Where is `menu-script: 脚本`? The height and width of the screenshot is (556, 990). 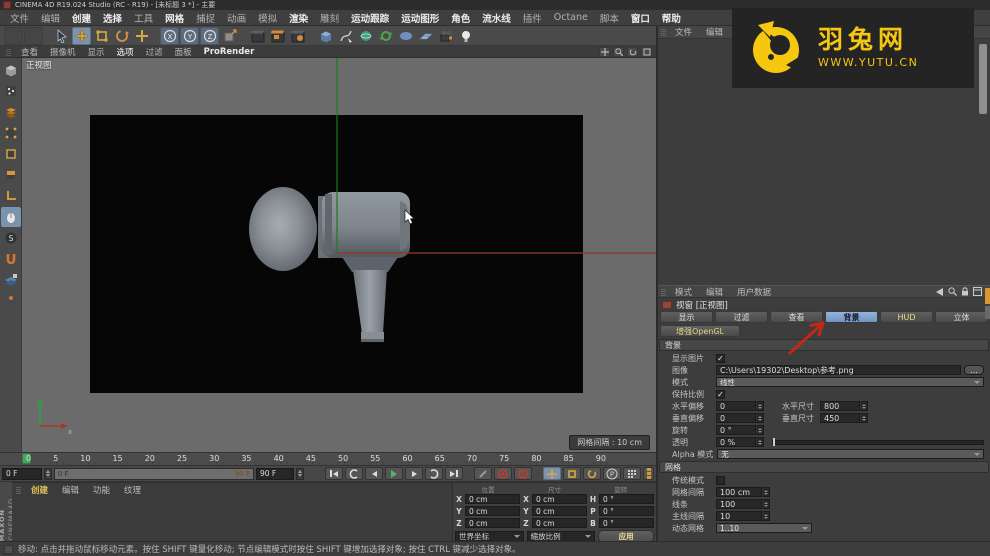 menu-script: 脚本 is located at coordinates (609, 18).